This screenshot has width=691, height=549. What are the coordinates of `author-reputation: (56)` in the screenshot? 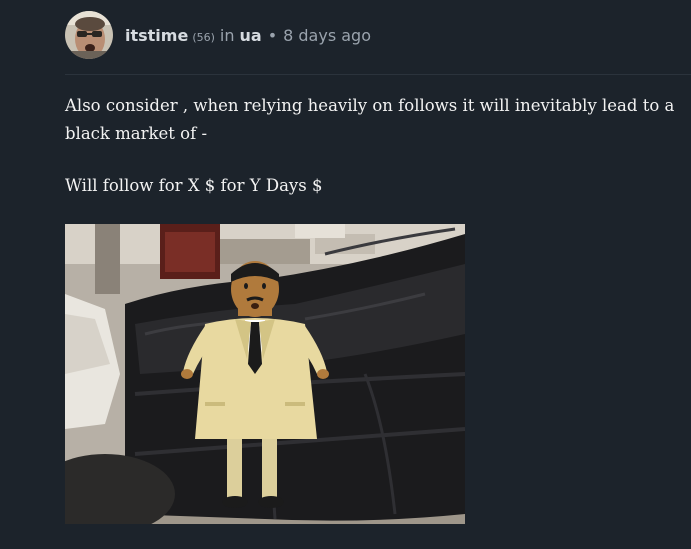 It's located at (203, 37).